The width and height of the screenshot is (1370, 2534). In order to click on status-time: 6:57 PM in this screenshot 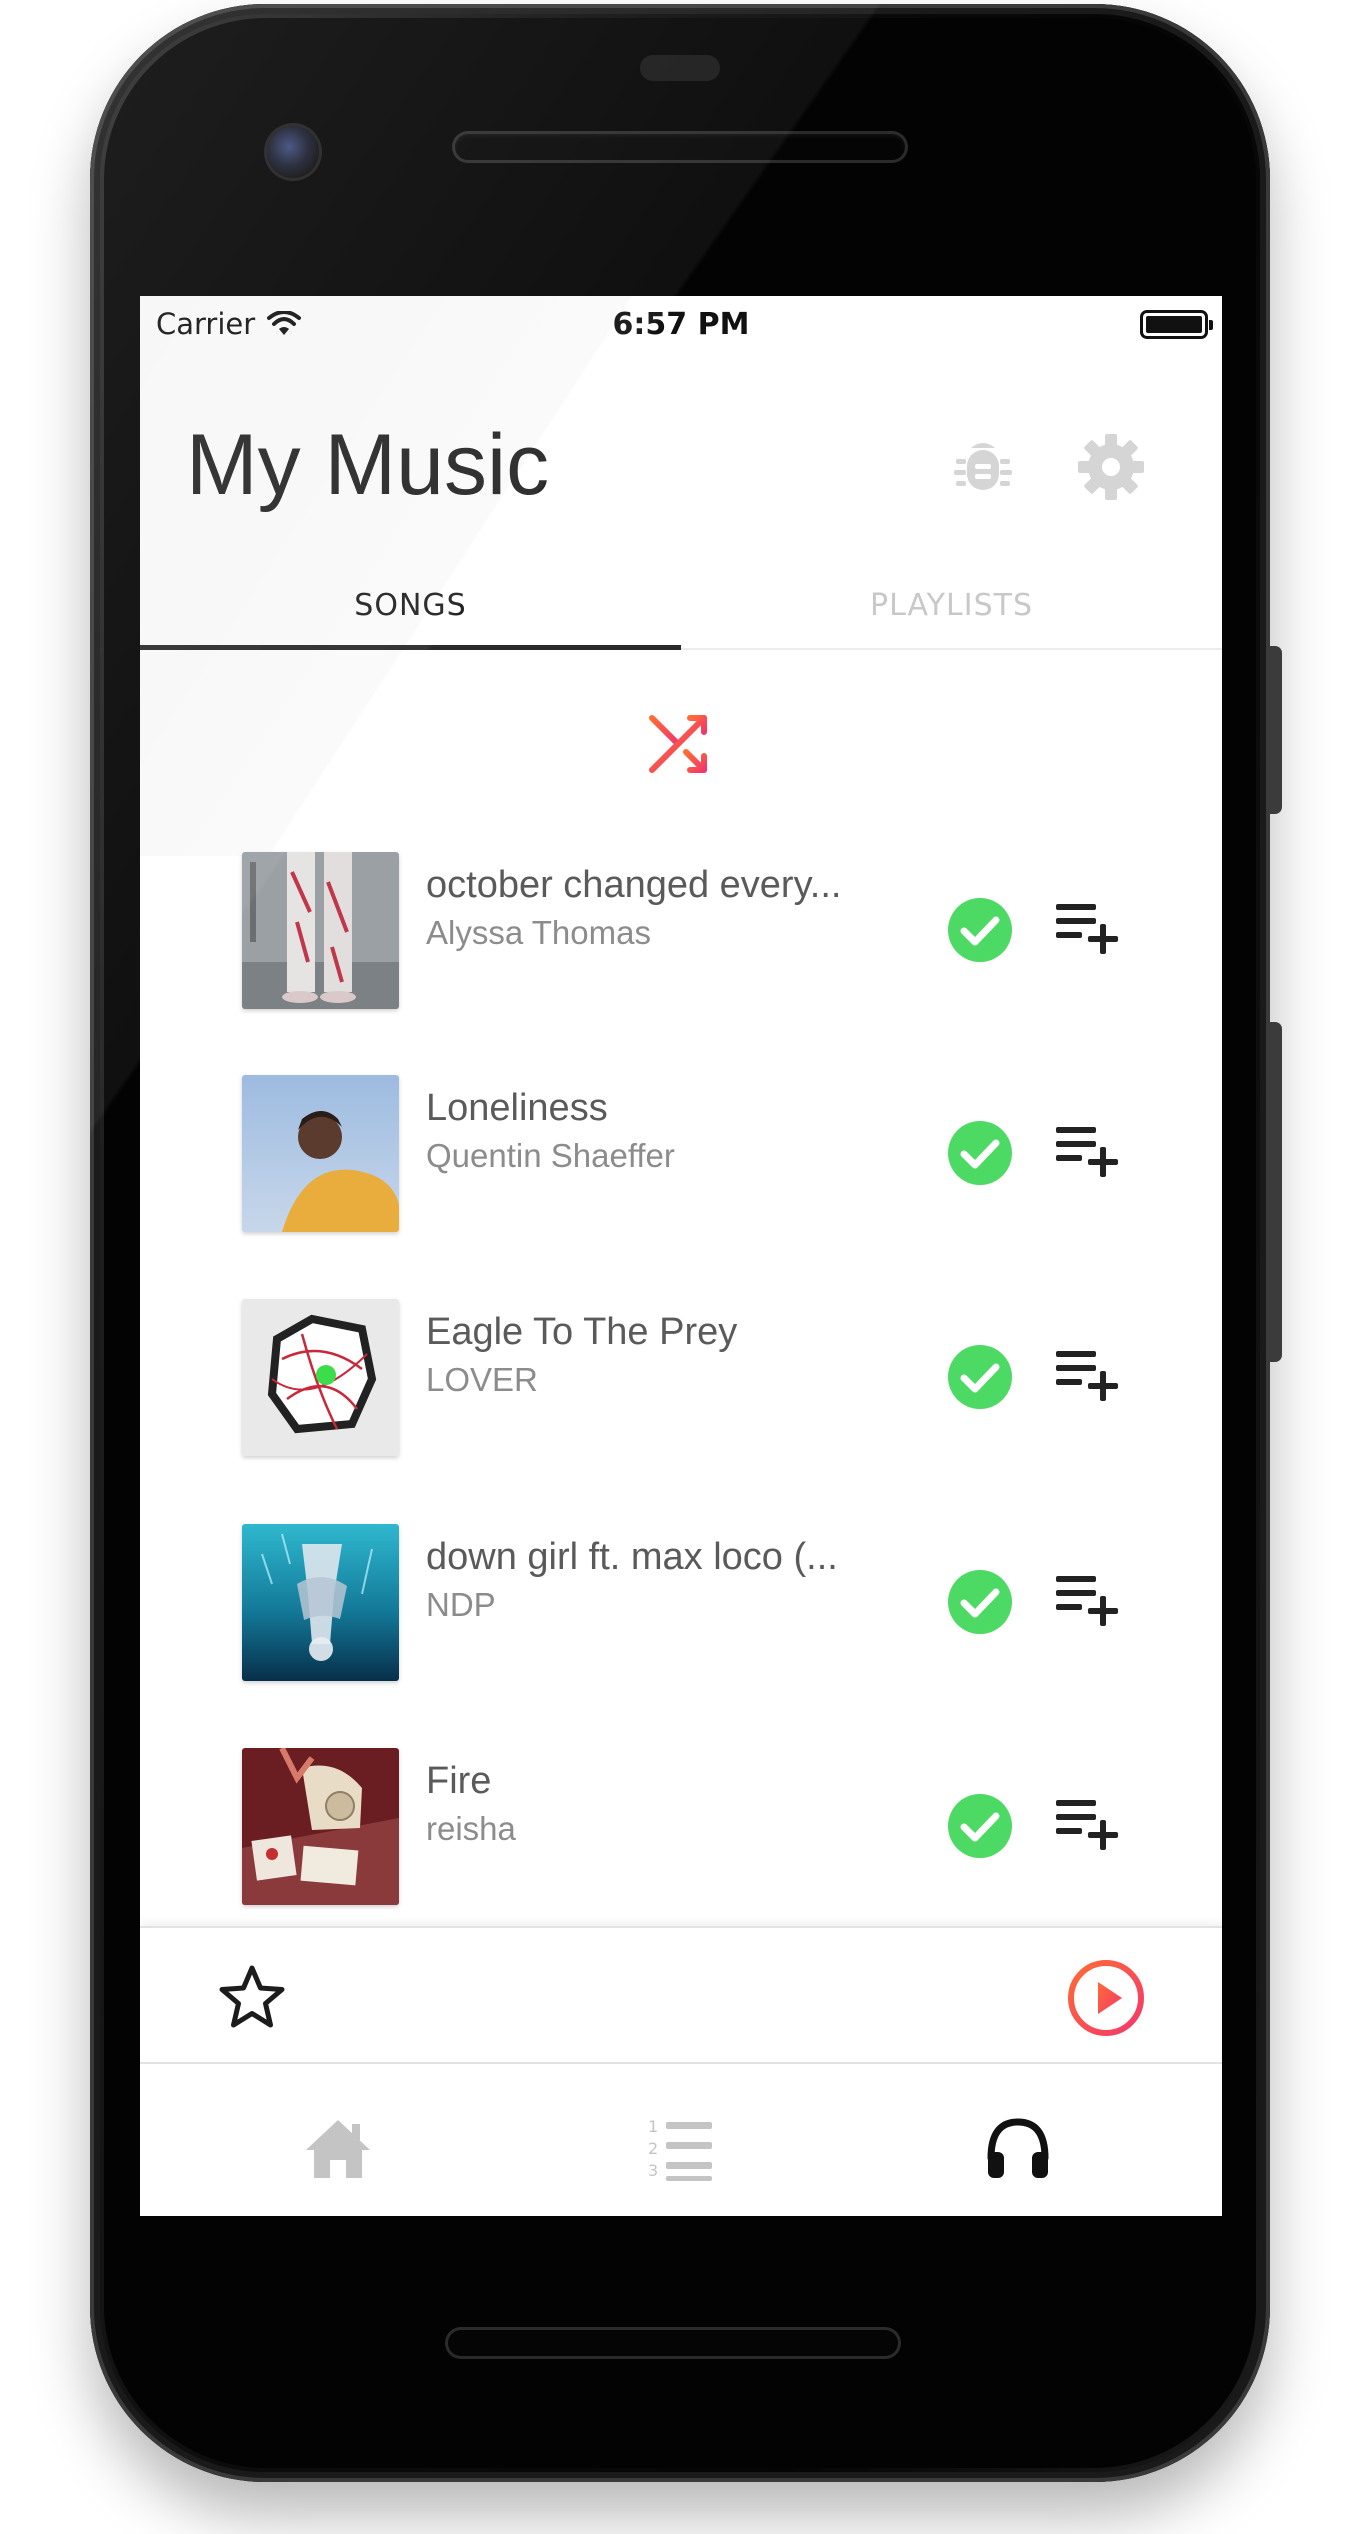, I will do `click(681, 324)`.